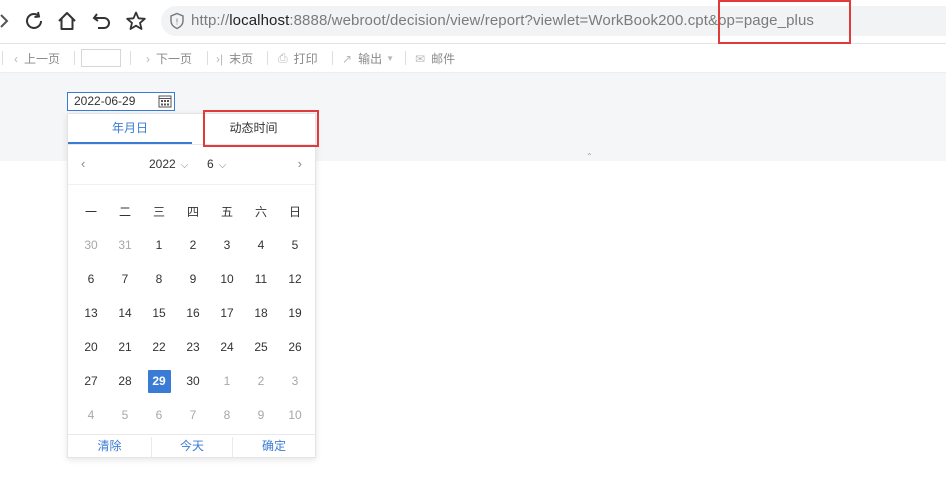  I want to click on calendar-week-row: 13 14 15 16 17 18 19, so click(193, 313).